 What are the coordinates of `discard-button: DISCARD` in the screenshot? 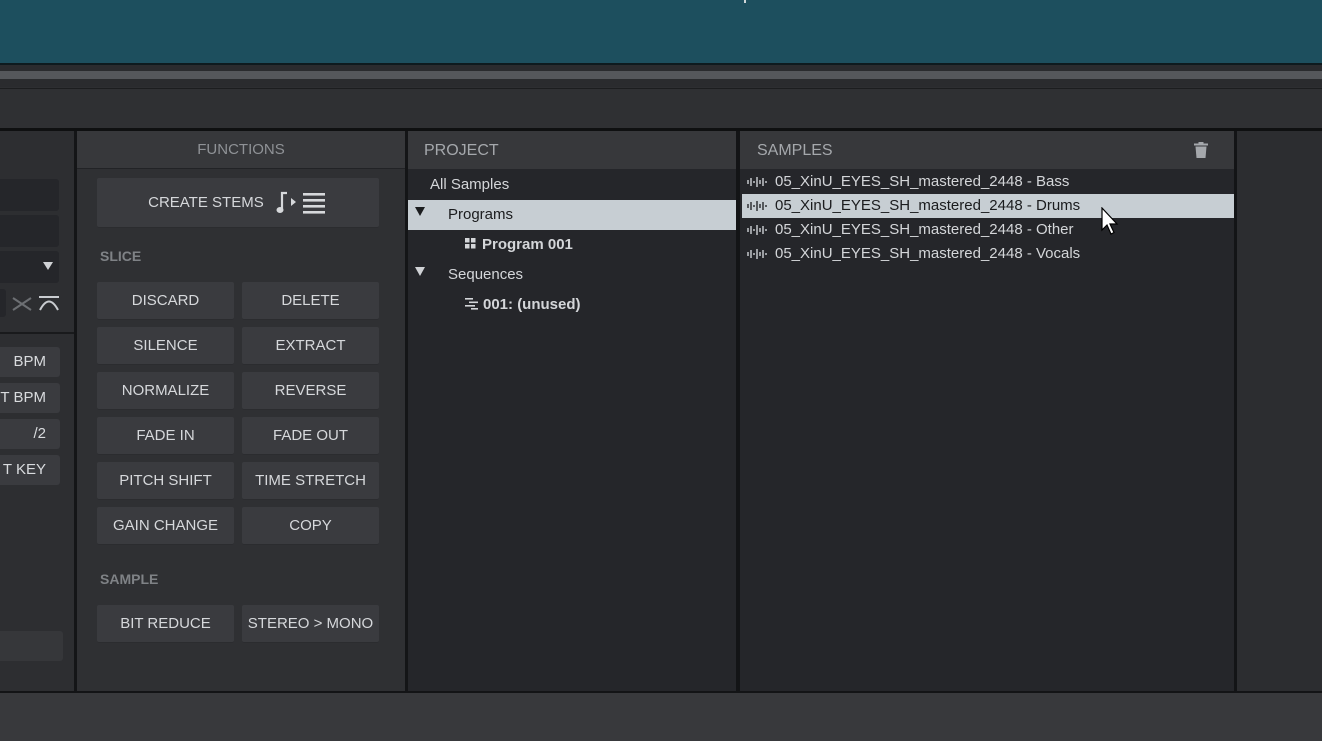 It's located at (165, 301).